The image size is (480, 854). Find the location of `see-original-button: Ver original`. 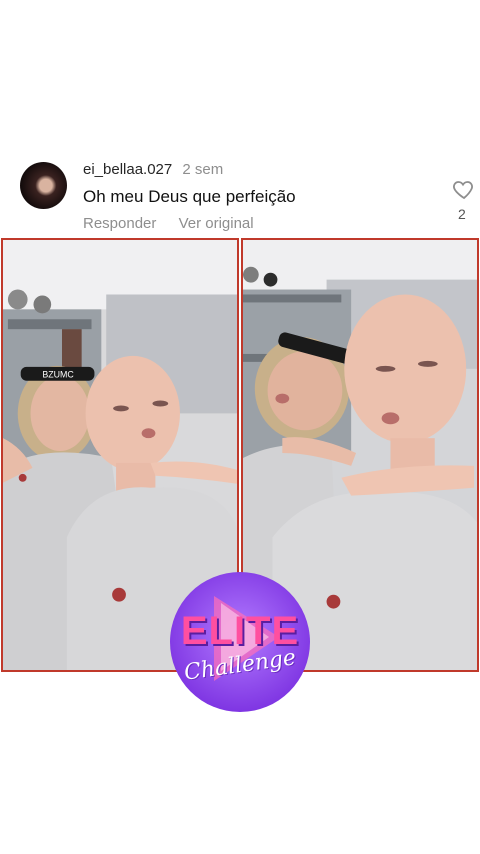

see-original-button: Ver original is located at coordinates (216, 223).